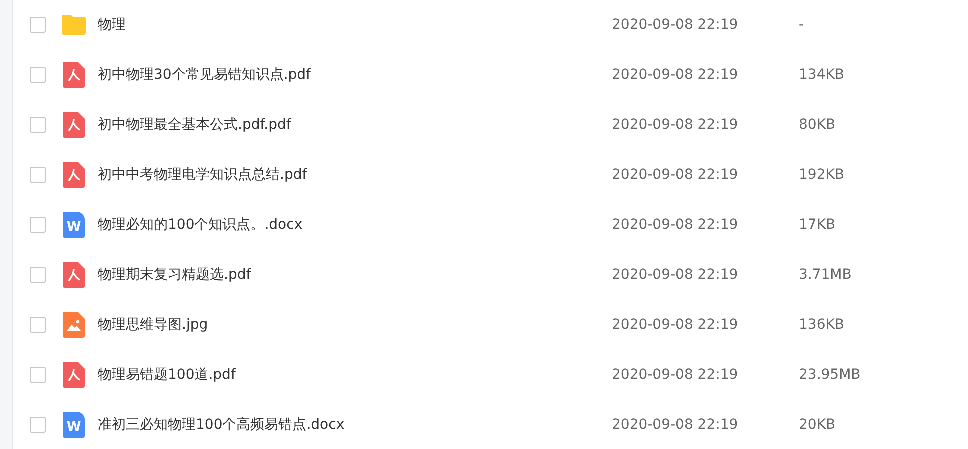  I want to click on file-name: 初中中考物理电学知识点总结.pdf, so click(355, 175).